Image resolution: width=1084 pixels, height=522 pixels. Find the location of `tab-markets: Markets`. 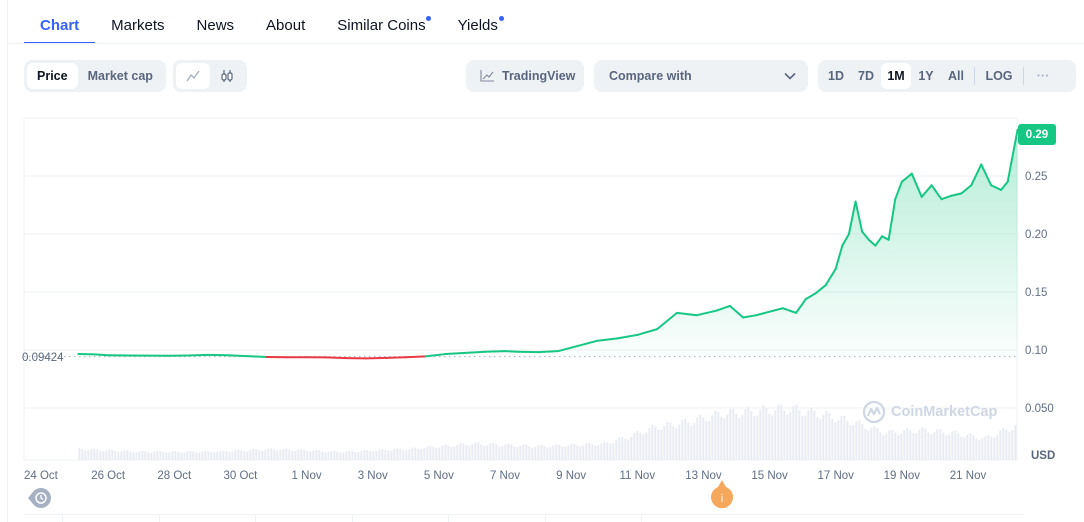

tab-markets: Markets is located at coordinates (137, 22).